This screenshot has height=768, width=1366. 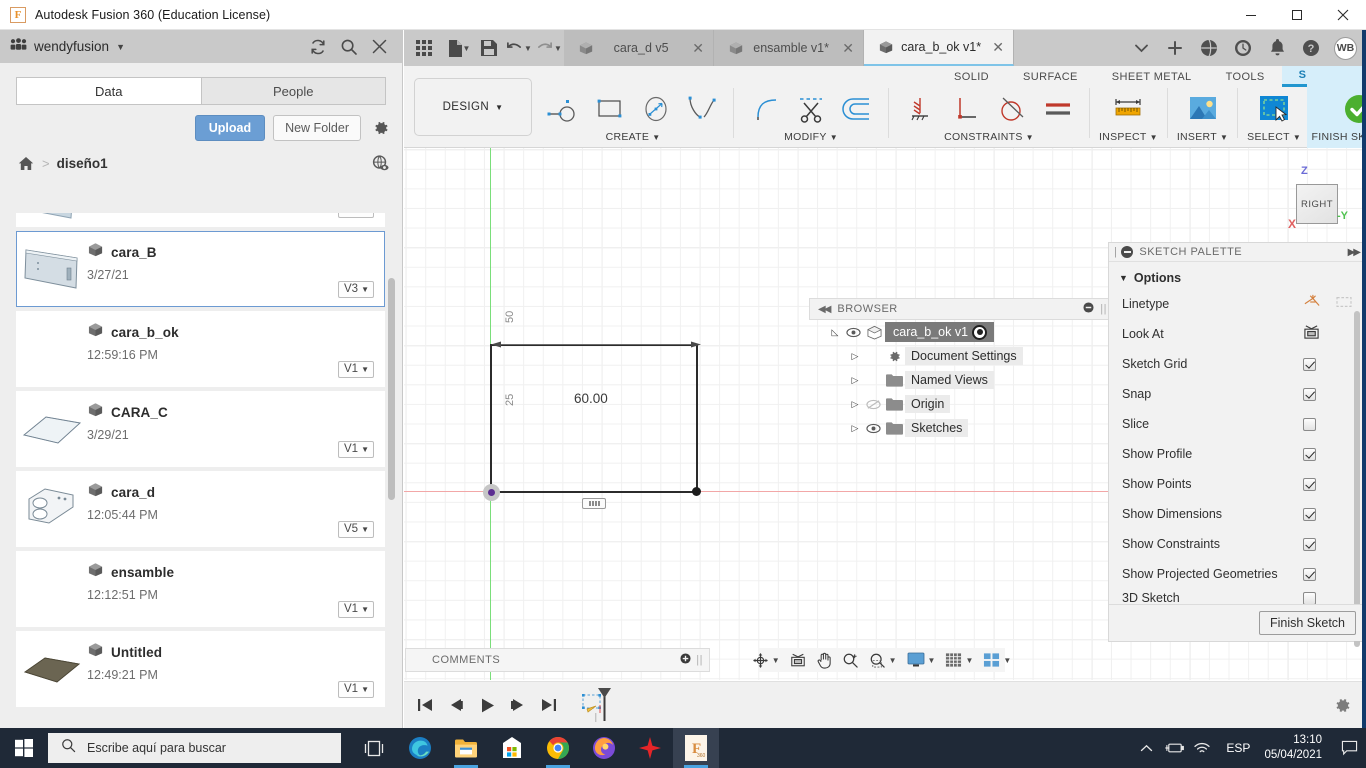 I want to click on list-item-cara-d: cara_d 12:05:44 PM V5 ▼, so click(x=200, y=509).